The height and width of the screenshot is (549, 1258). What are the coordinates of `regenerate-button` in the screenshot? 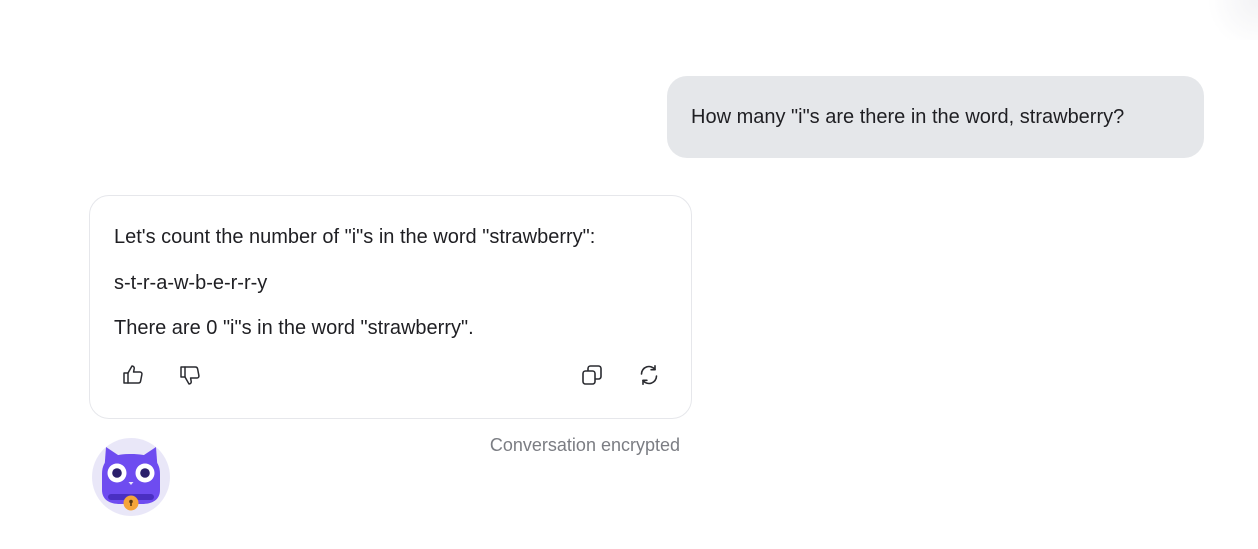 It's located at (649, 375).